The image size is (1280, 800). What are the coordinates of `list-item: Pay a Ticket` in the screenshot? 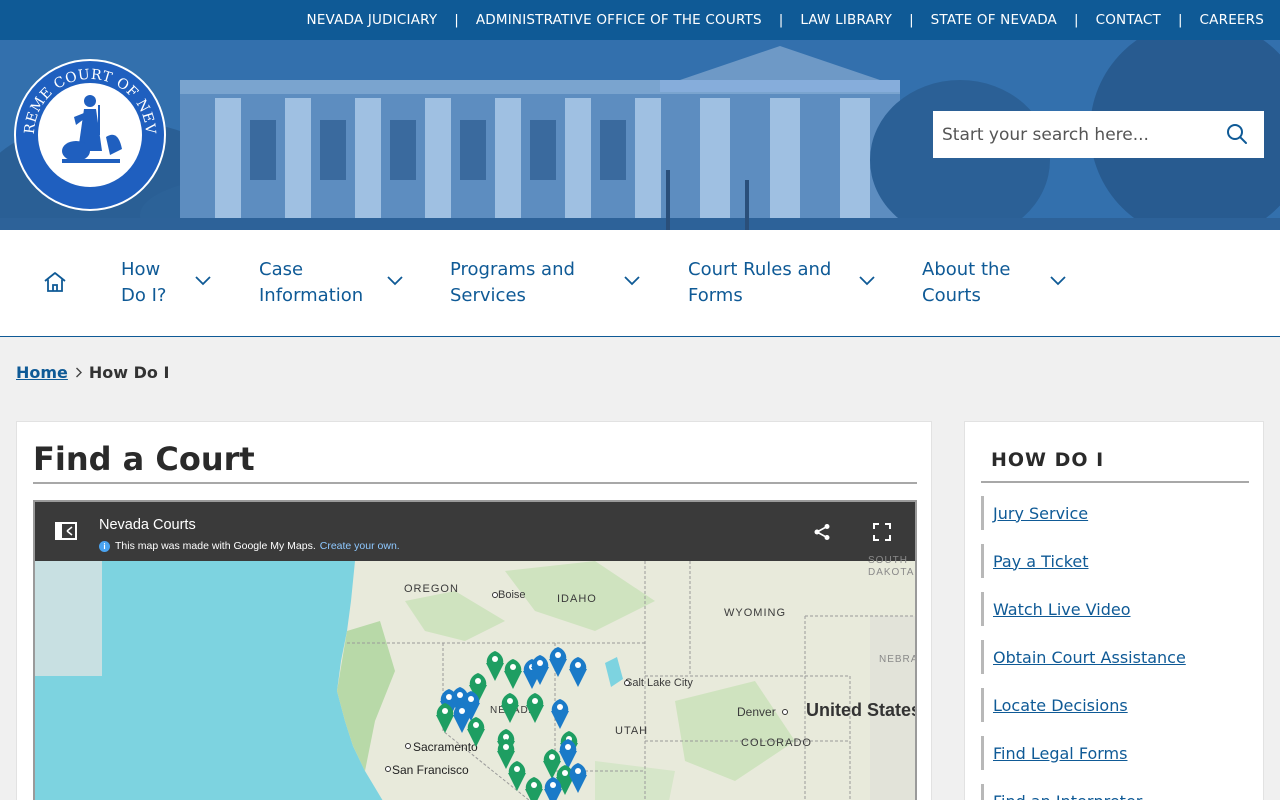 It's located at (1083, 561).